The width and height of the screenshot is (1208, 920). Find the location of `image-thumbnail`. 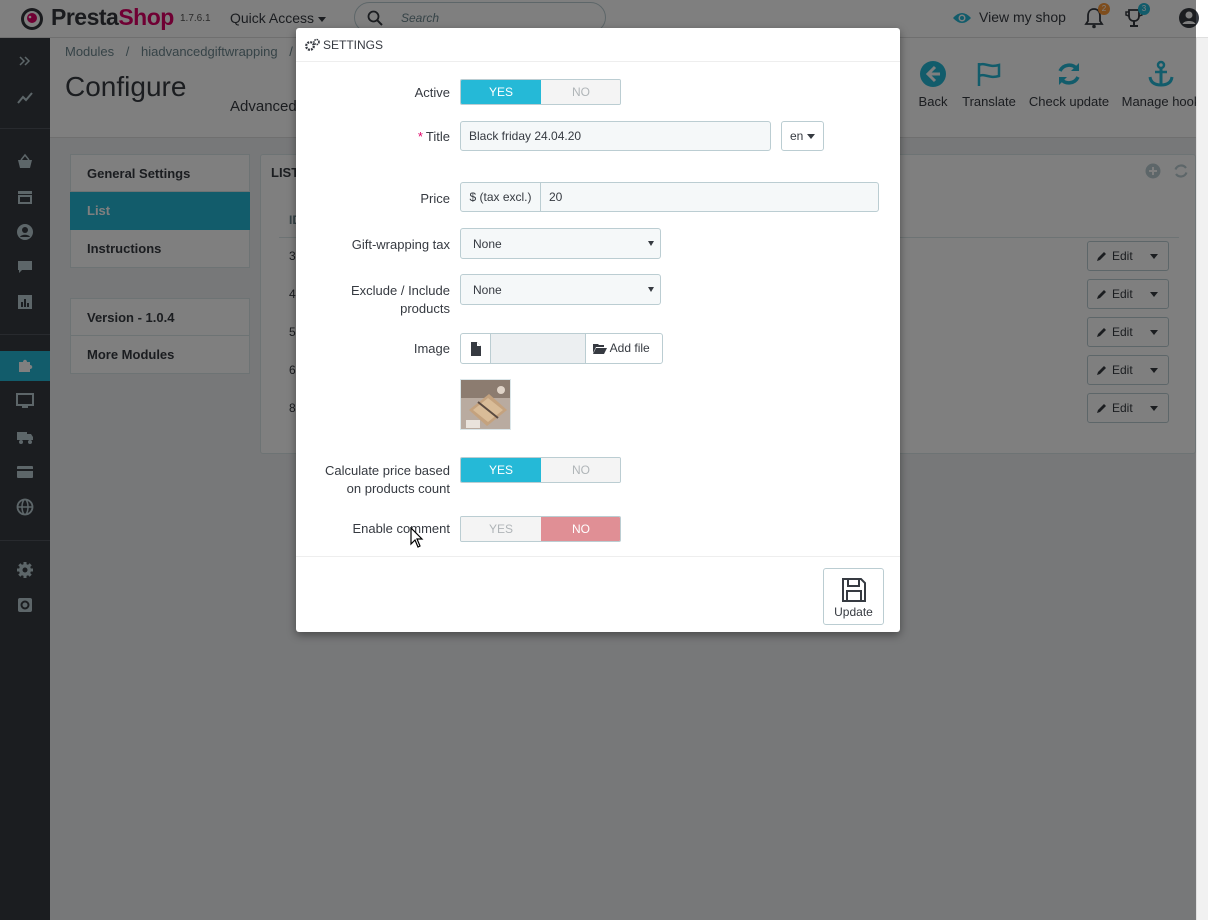

image-thumbnail is located at coordinates (485, 404).